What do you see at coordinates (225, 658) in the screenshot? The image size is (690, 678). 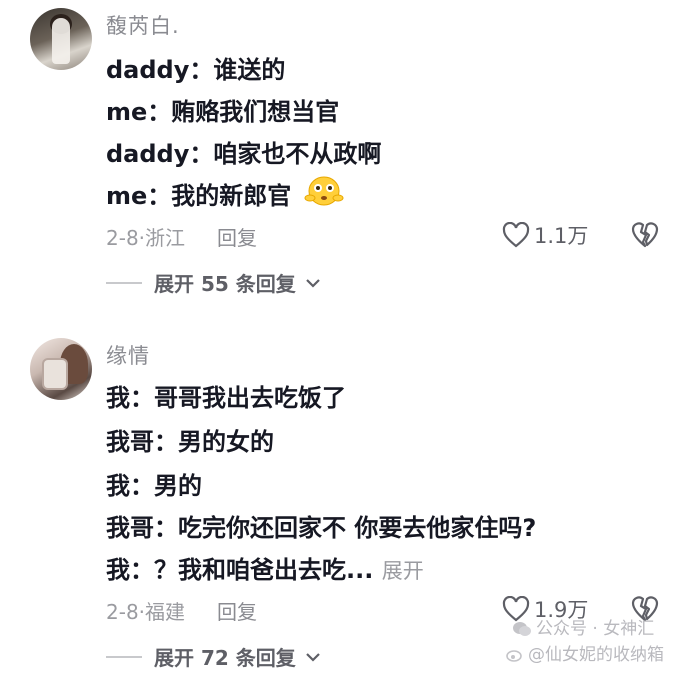 I see `expand-replies-label: 展开 72 条回复` at bounding box center [225, 658].